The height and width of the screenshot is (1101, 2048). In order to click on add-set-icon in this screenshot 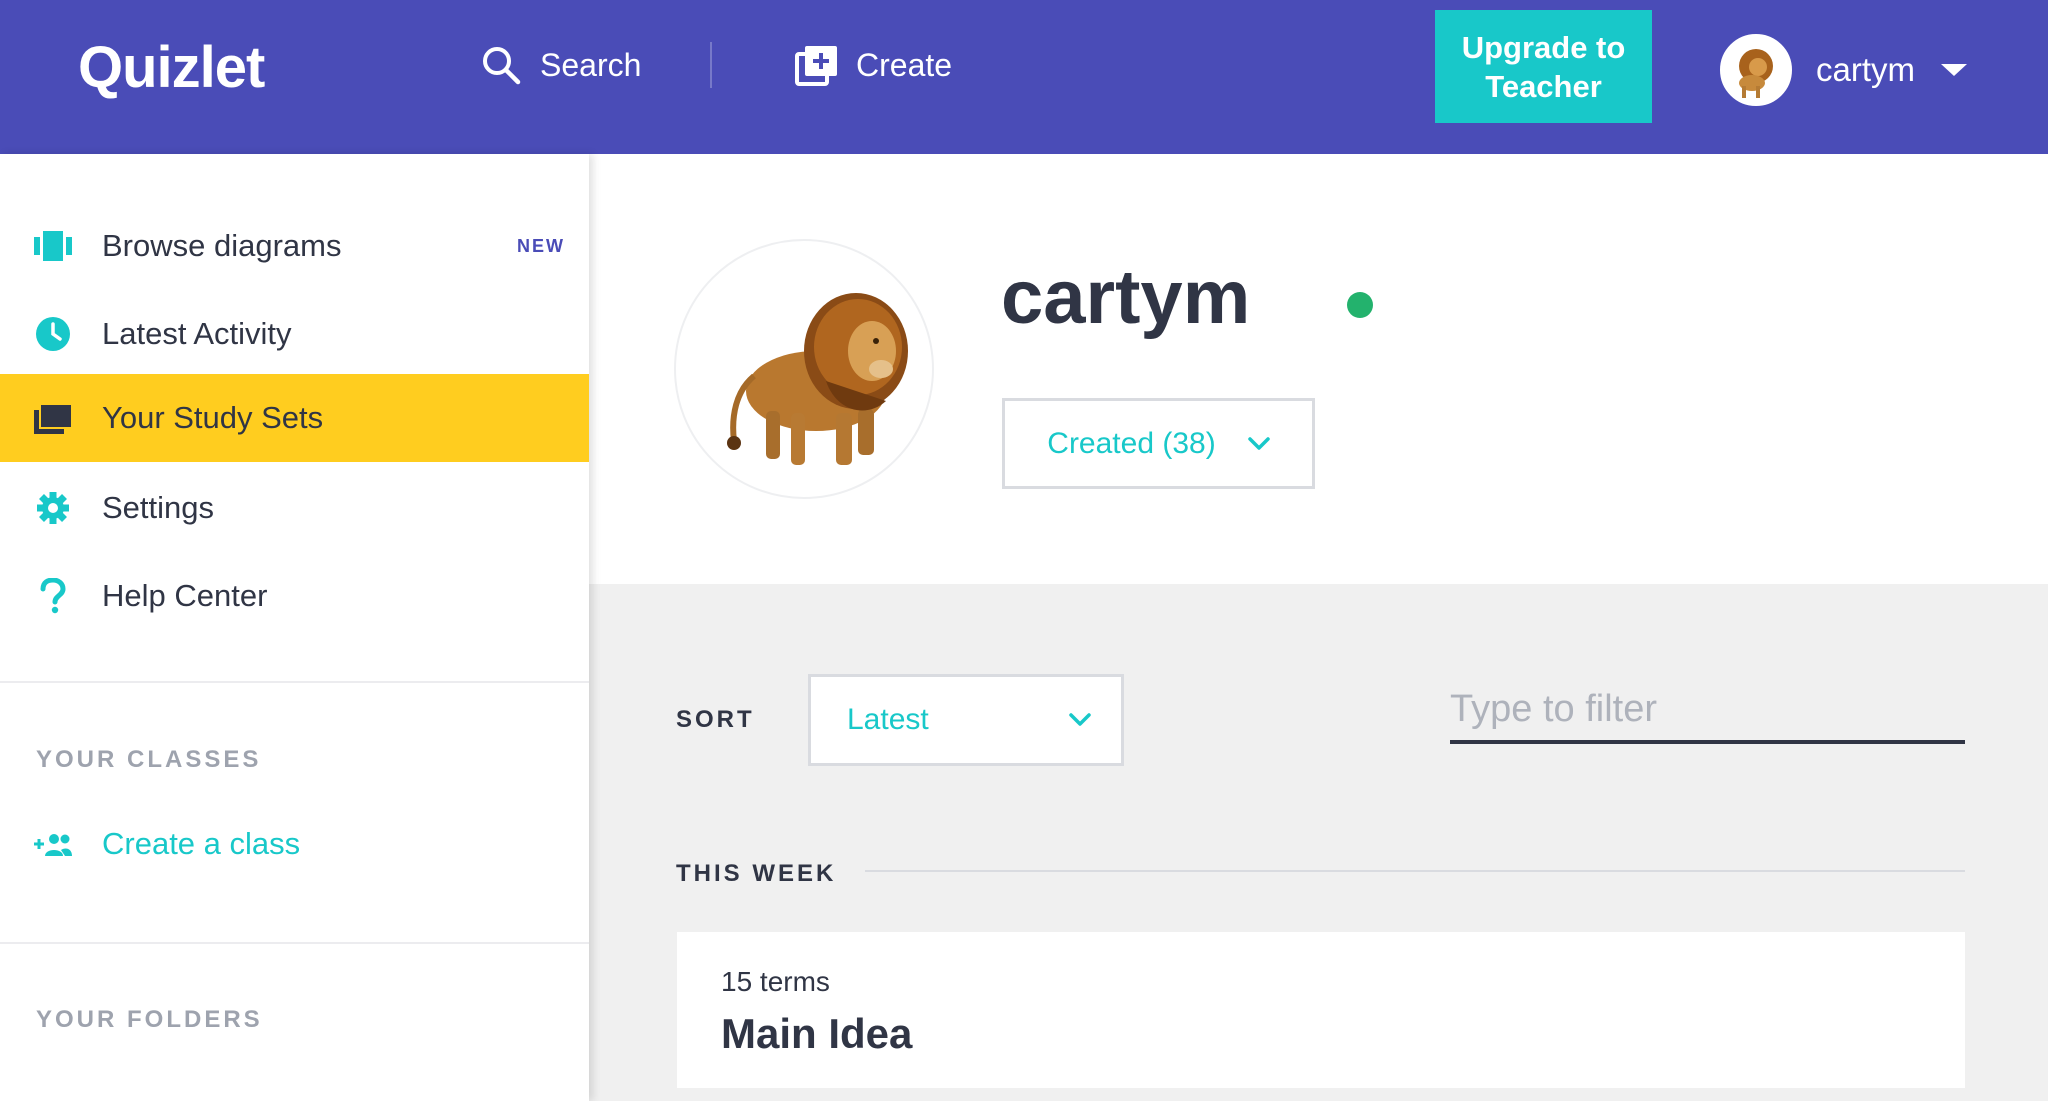, I will do `click(817, 65)`.